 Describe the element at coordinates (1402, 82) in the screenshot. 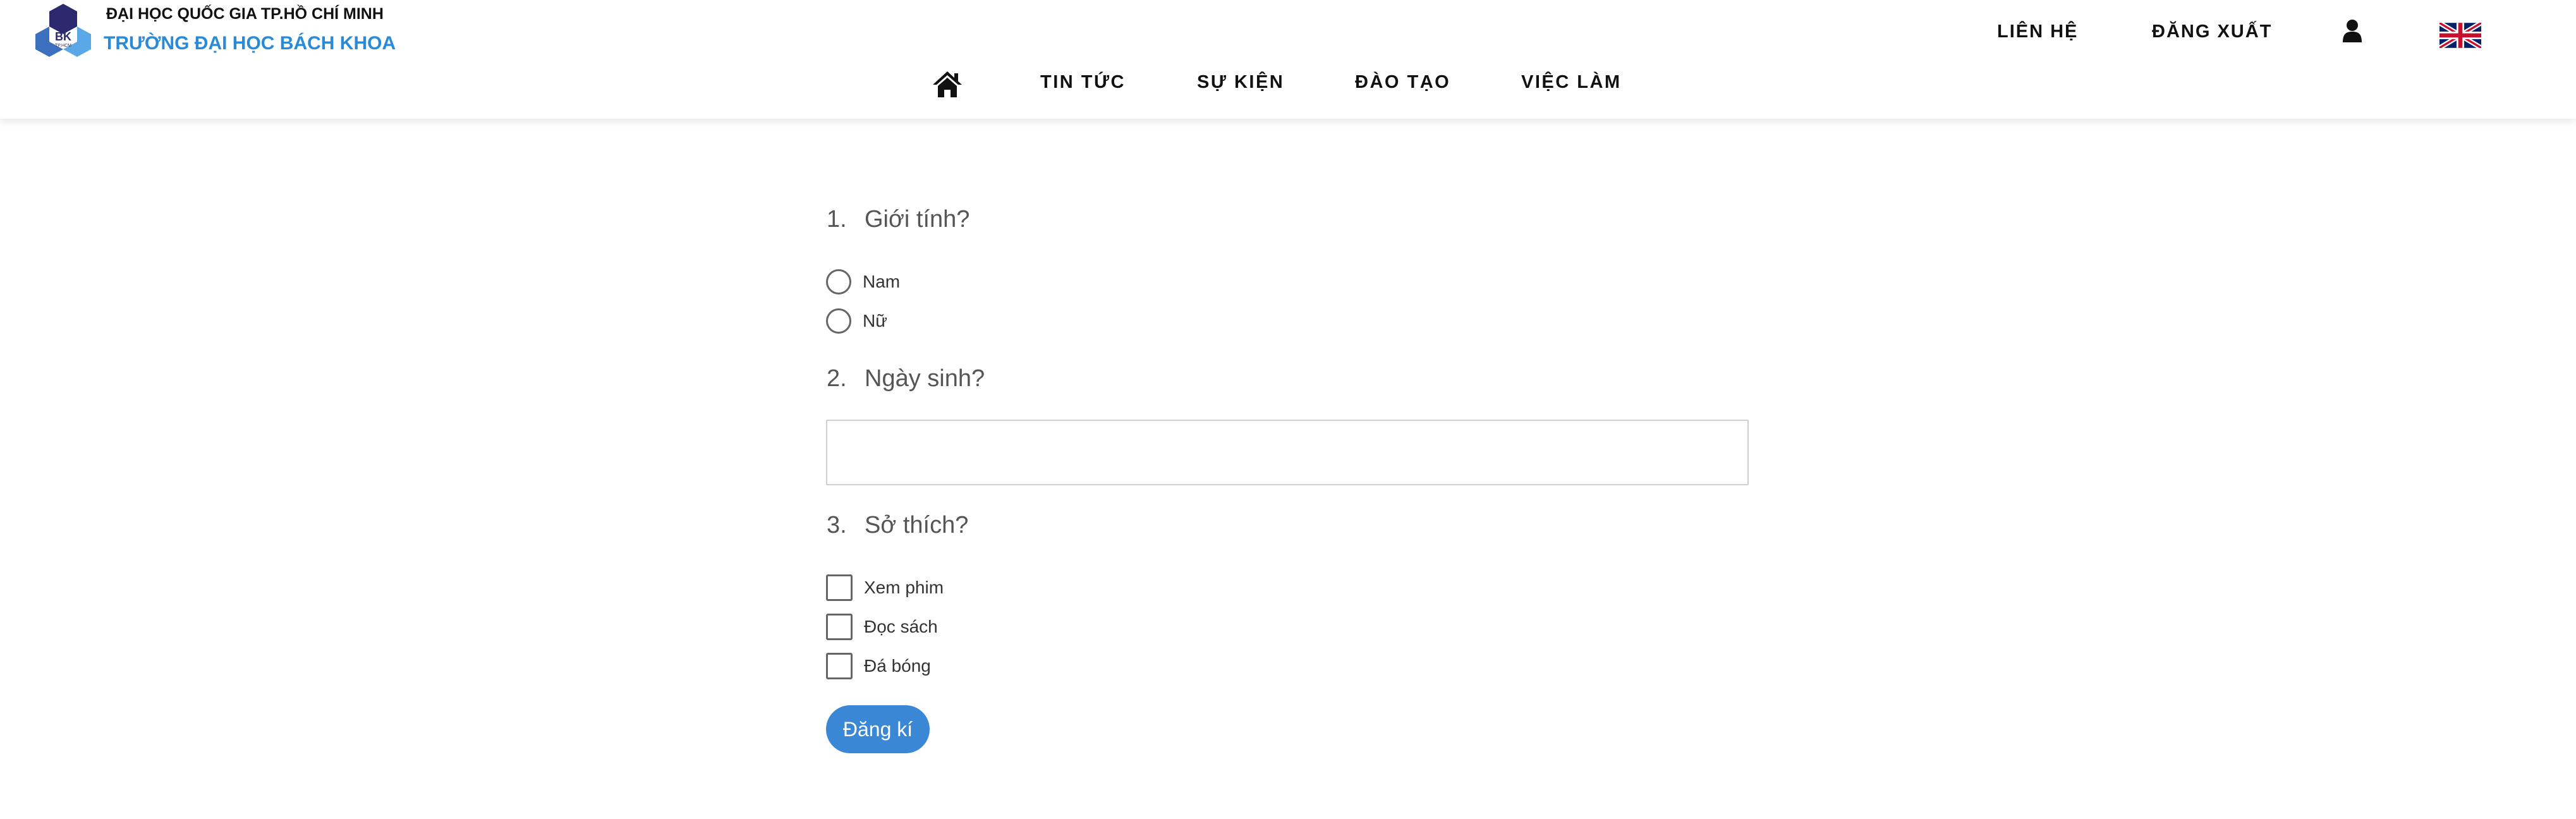

I see `nav-training: ĐÀO TẠO` at that location.